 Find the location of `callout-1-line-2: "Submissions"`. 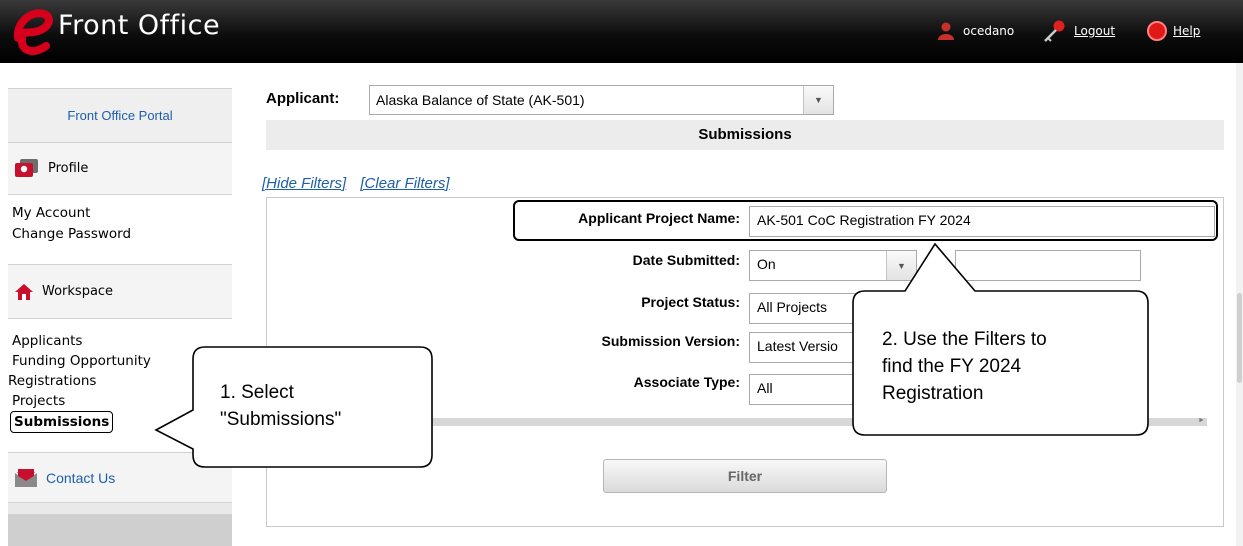

callout-1-line-2: "Submissions" is located at coordinates (281, 419).